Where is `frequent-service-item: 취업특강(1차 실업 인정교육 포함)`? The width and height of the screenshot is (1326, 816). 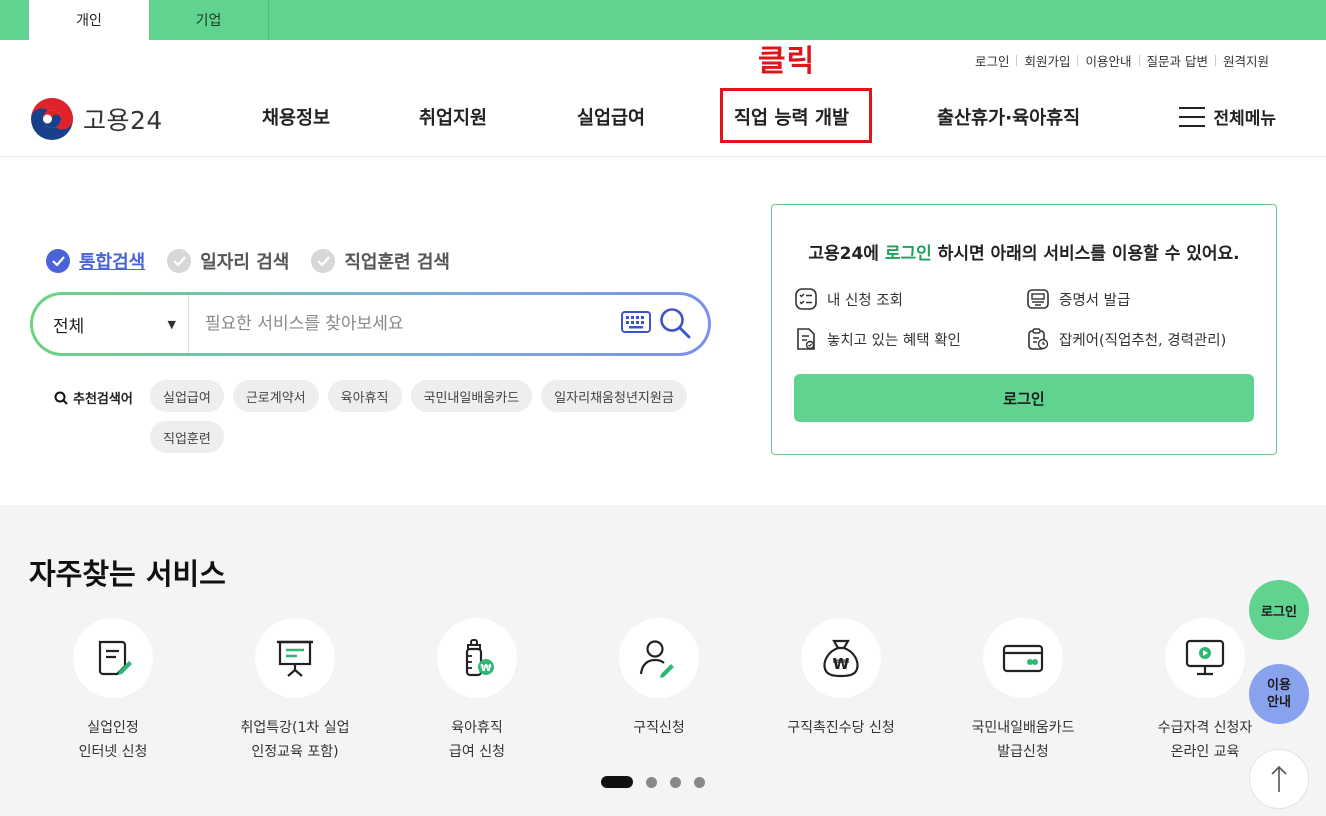 frequent-service-item: 취업특강(1차 실업 인정교육 포함) is located at coordinates (295, 691).